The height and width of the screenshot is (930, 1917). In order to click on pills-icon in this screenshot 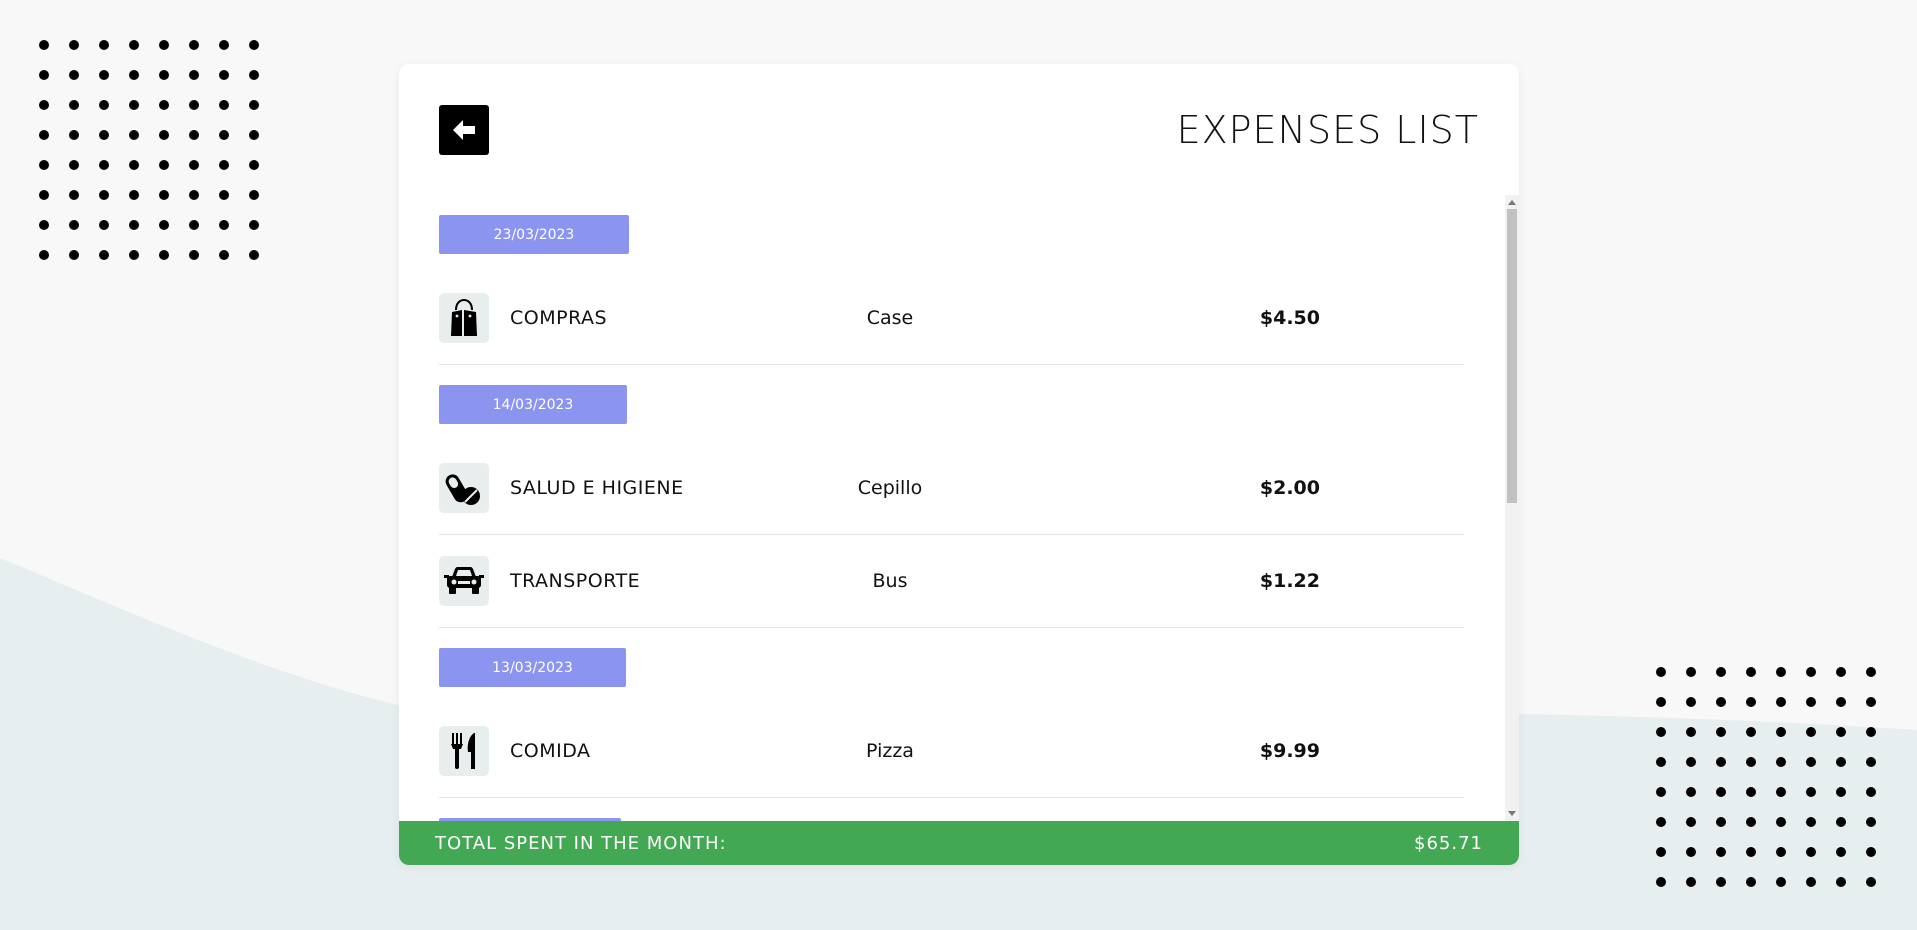, I will do `click(464, 488)`.